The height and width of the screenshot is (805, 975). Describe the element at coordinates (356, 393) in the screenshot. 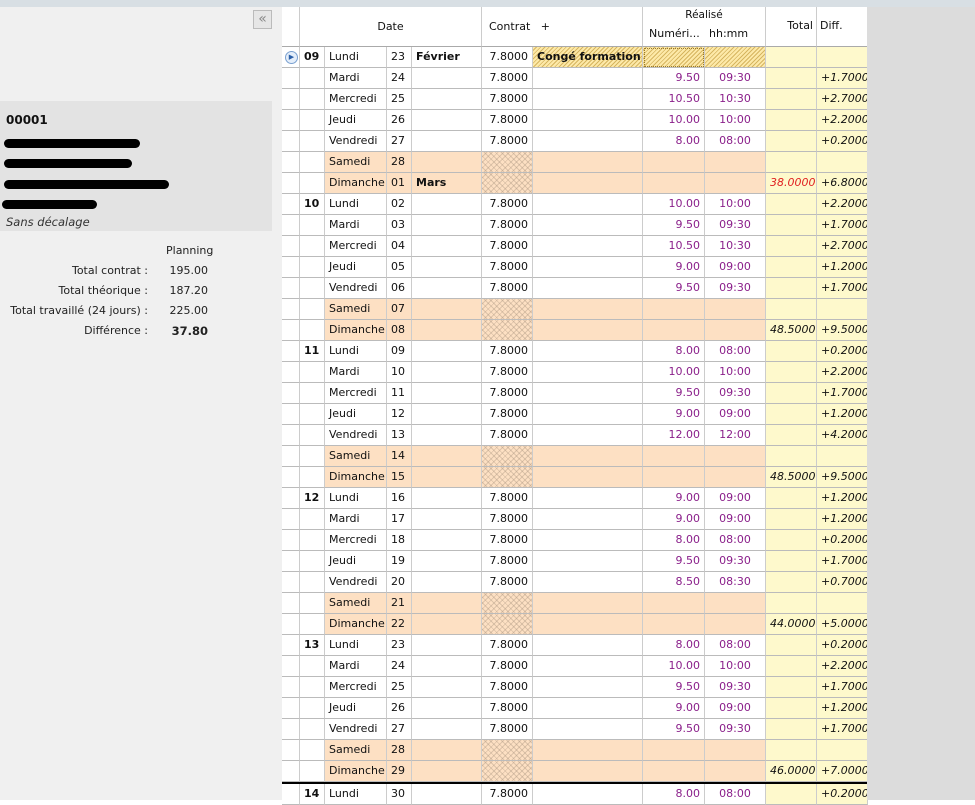

I see `cell-day: Mercredi` at that location.